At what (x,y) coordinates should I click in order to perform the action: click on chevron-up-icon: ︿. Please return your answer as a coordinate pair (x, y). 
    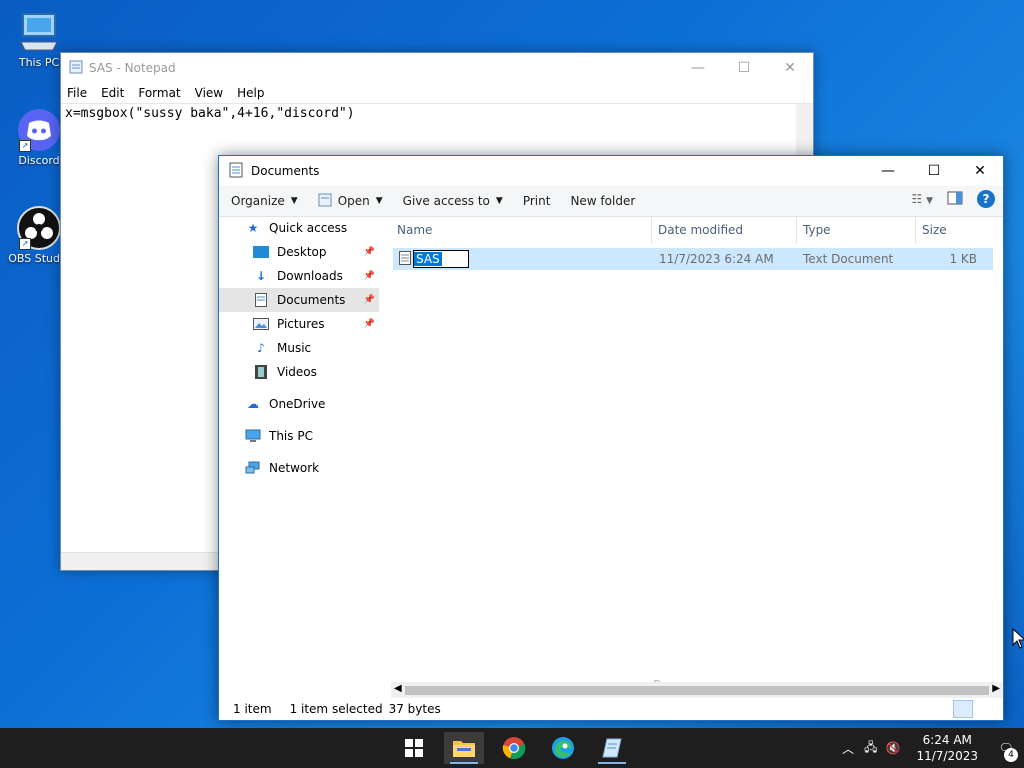
    Looking at the image, I should click on (848, 748).